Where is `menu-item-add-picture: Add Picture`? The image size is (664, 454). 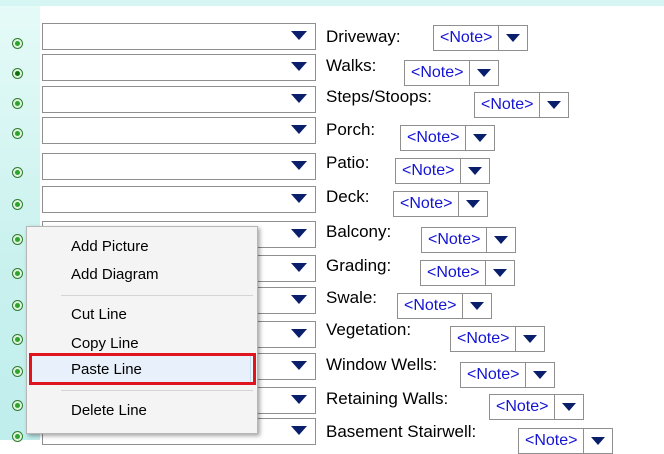
menu-item-add-picture: Add Picture is located at coordinates (110, 246).